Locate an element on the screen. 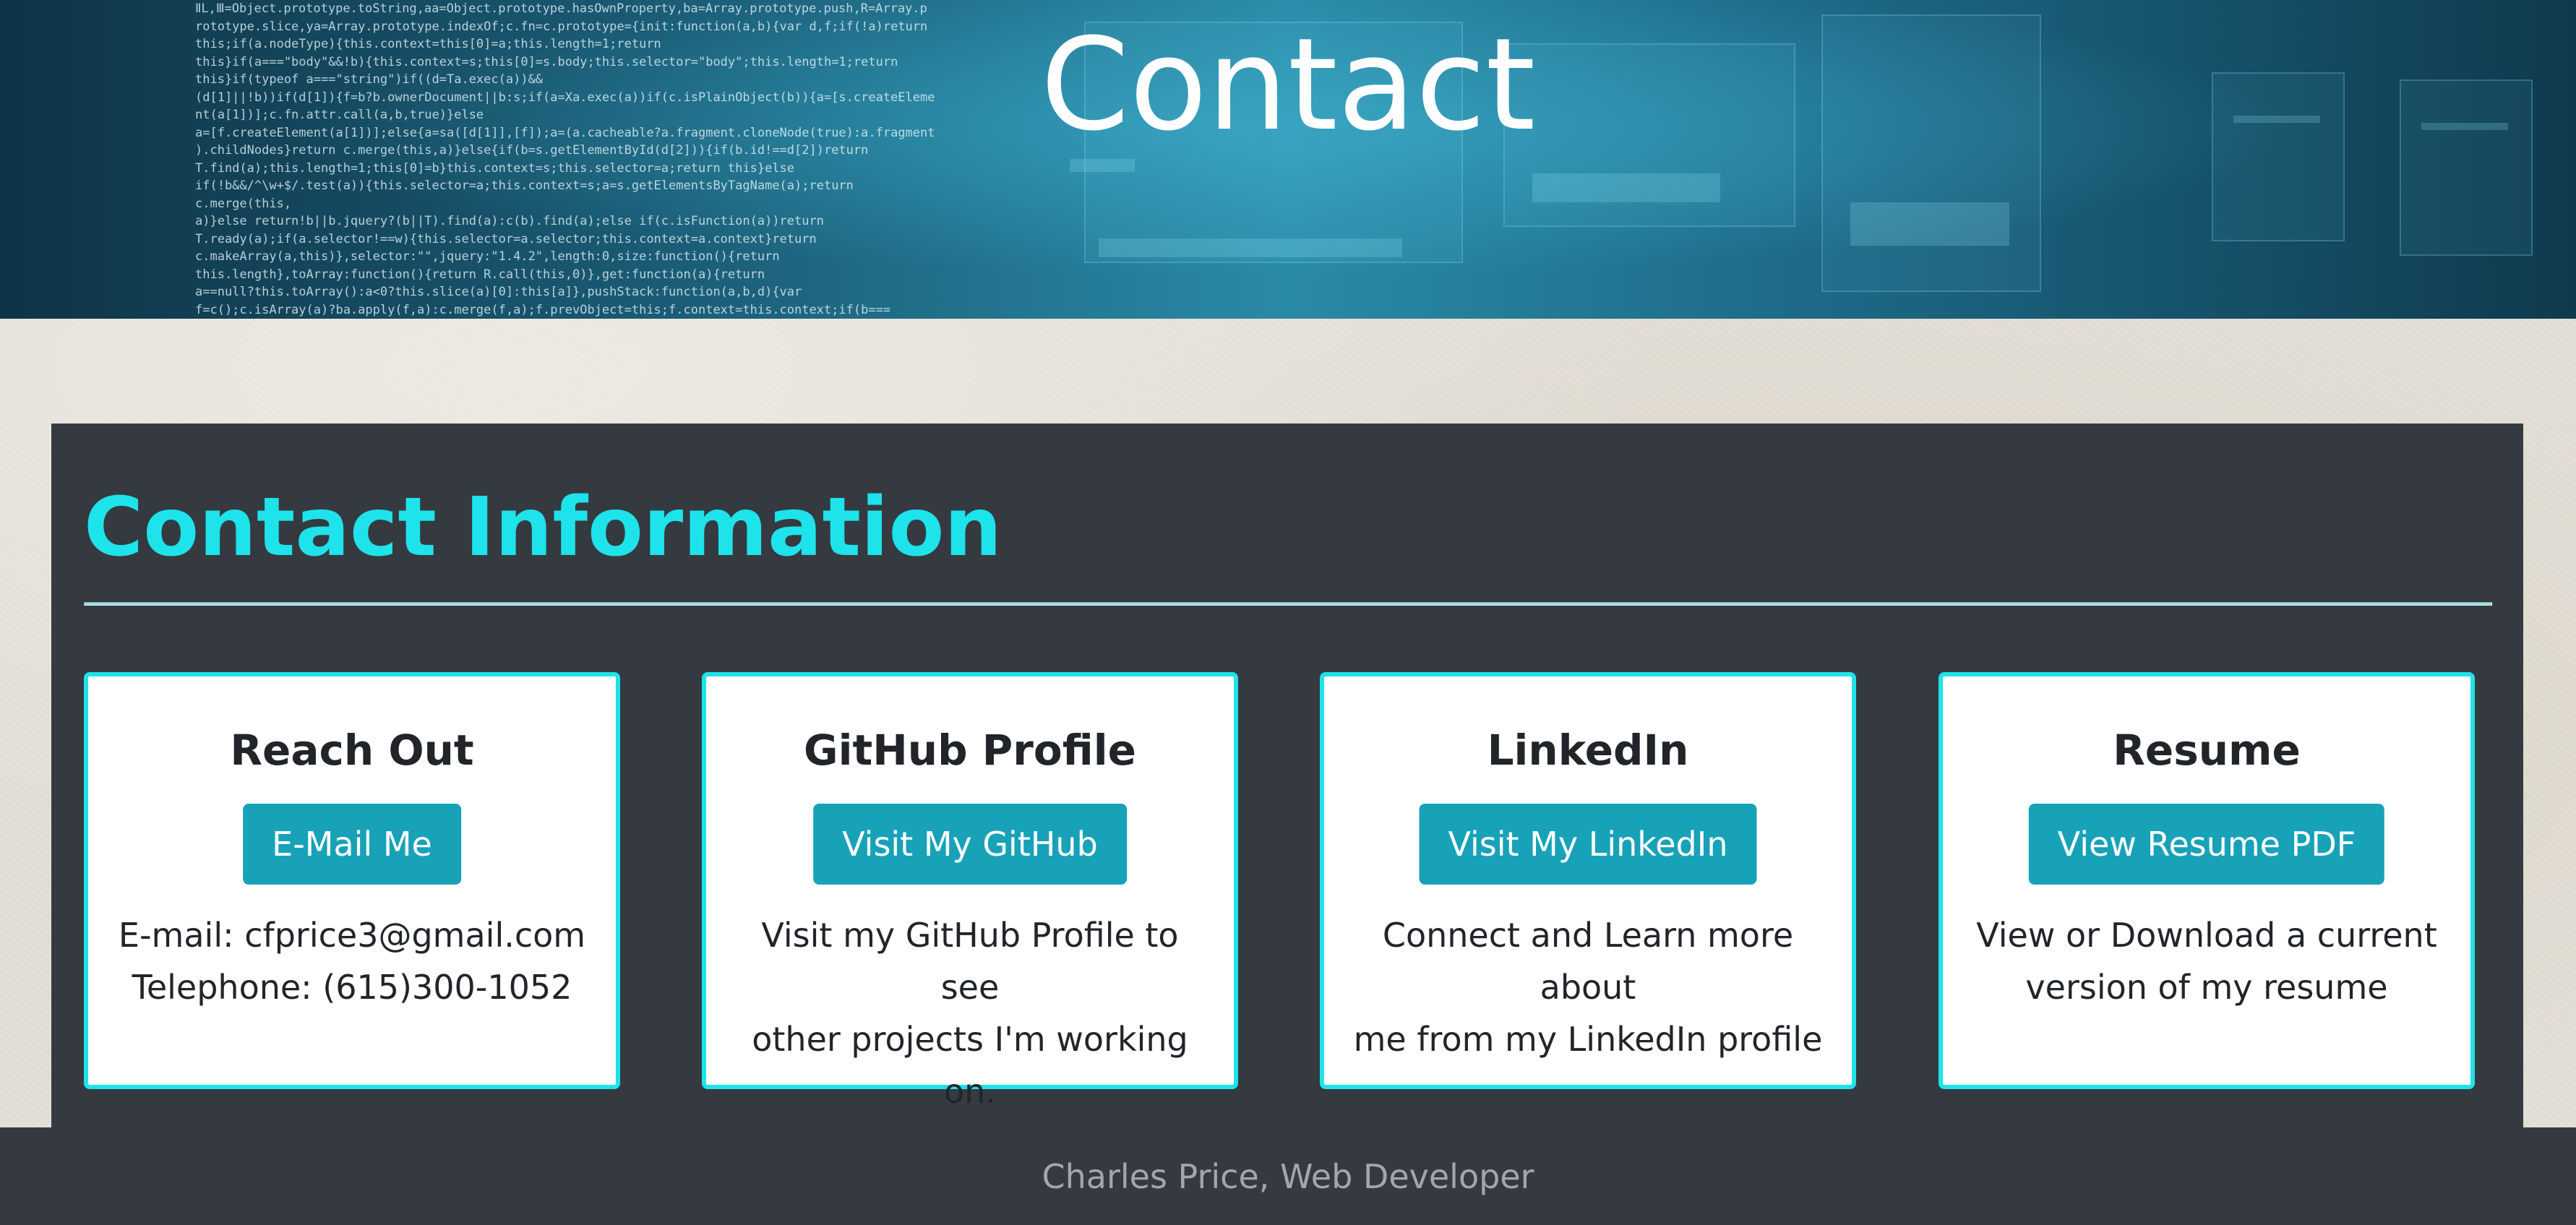  card-title: Reach Out is located at coordinates (352, 750).